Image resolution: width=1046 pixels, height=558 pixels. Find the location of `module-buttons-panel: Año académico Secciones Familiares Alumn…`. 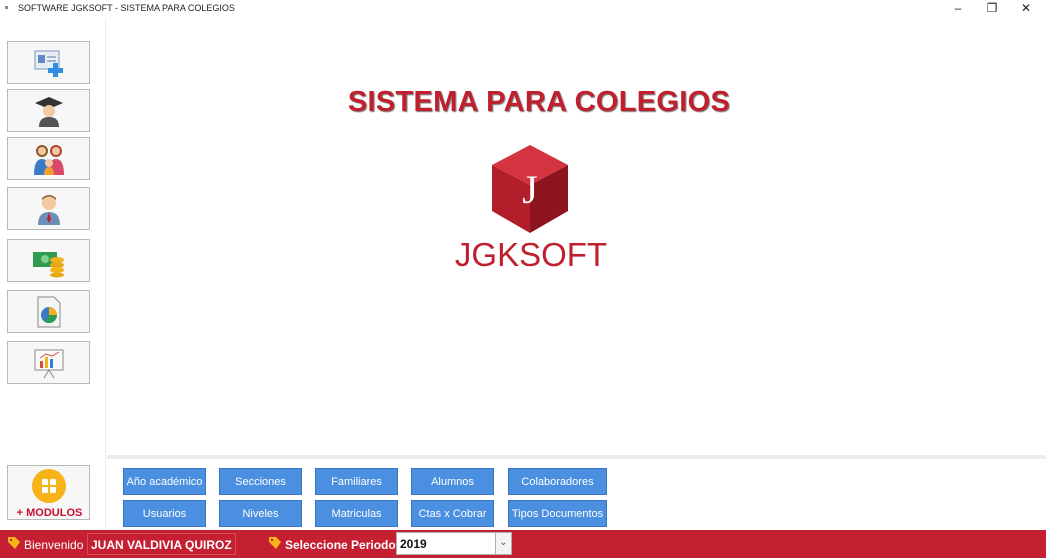

module-buttons-panel: Año académico Secciones Familiares Alumn… is located at coordinates (576, 493).